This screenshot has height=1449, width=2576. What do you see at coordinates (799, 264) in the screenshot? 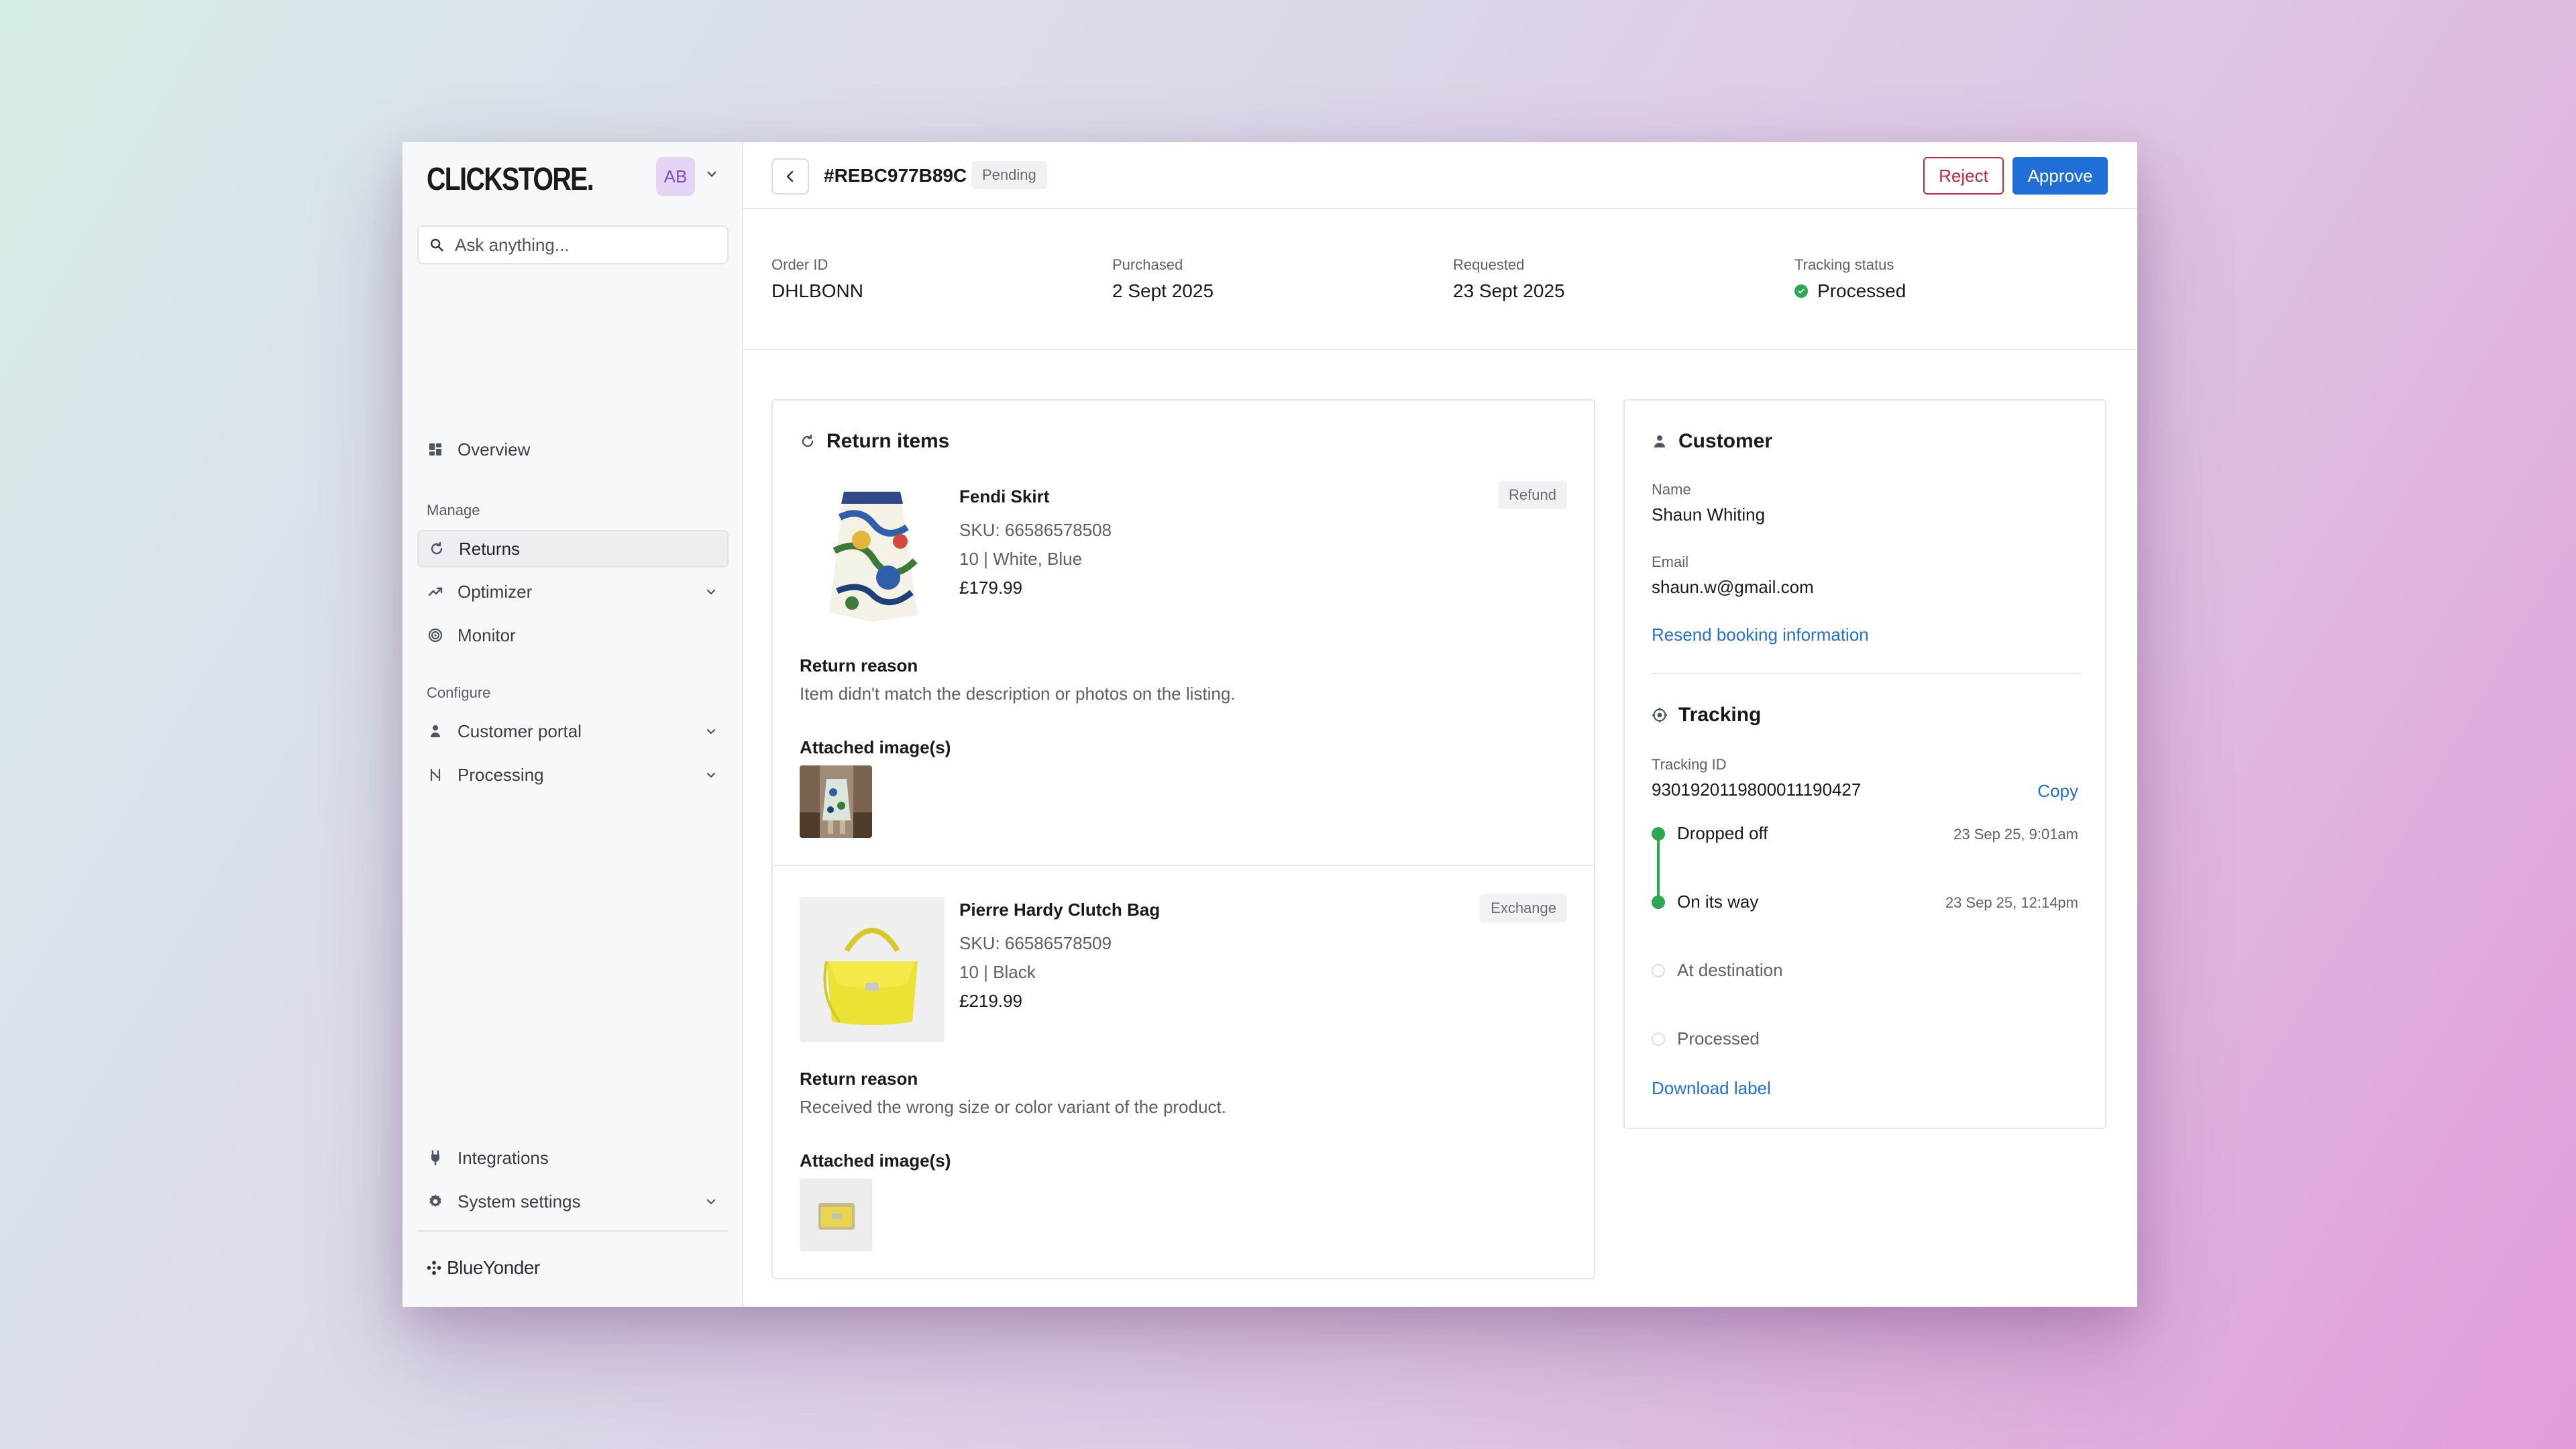
I see `order-id-label: Order ID` at bounding box center [799, 264].